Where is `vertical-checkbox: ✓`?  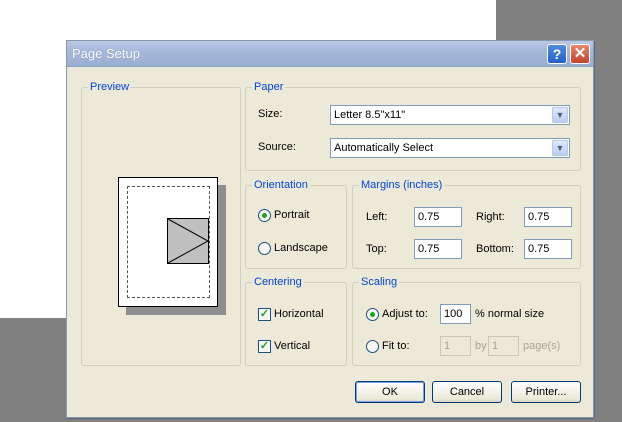
vertical-checkbox: ✓ is located at coordinates (264, 346).